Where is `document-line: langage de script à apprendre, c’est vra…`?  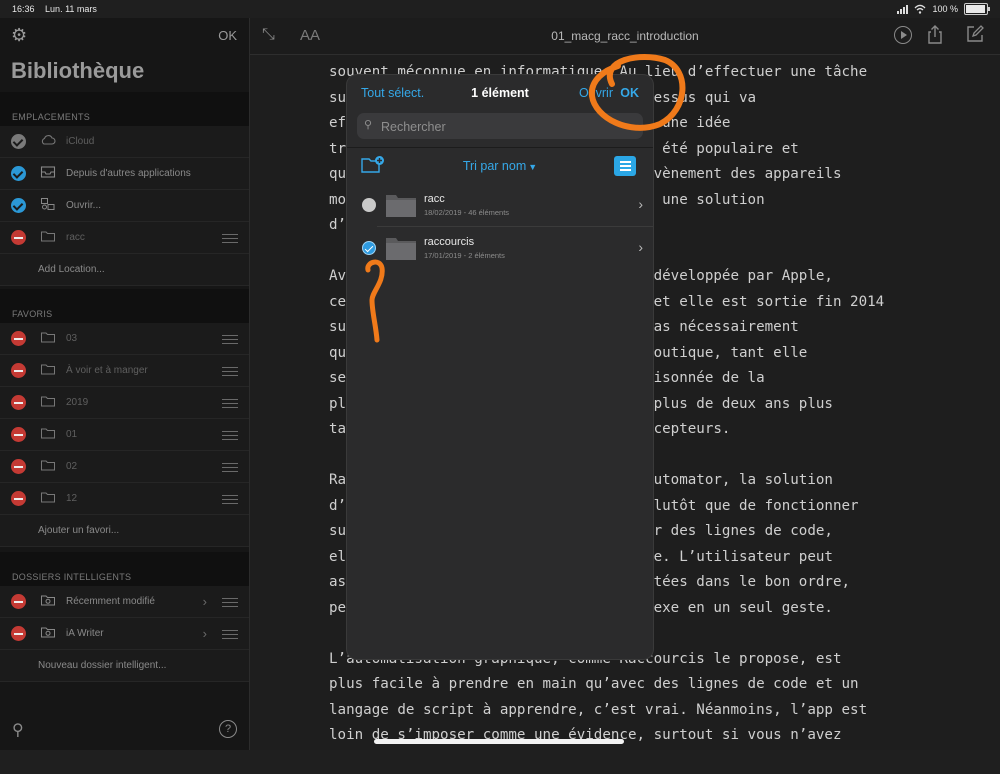
document-line: langage de script à apprendre, c’est vra… is located at coordinates (598, 709).